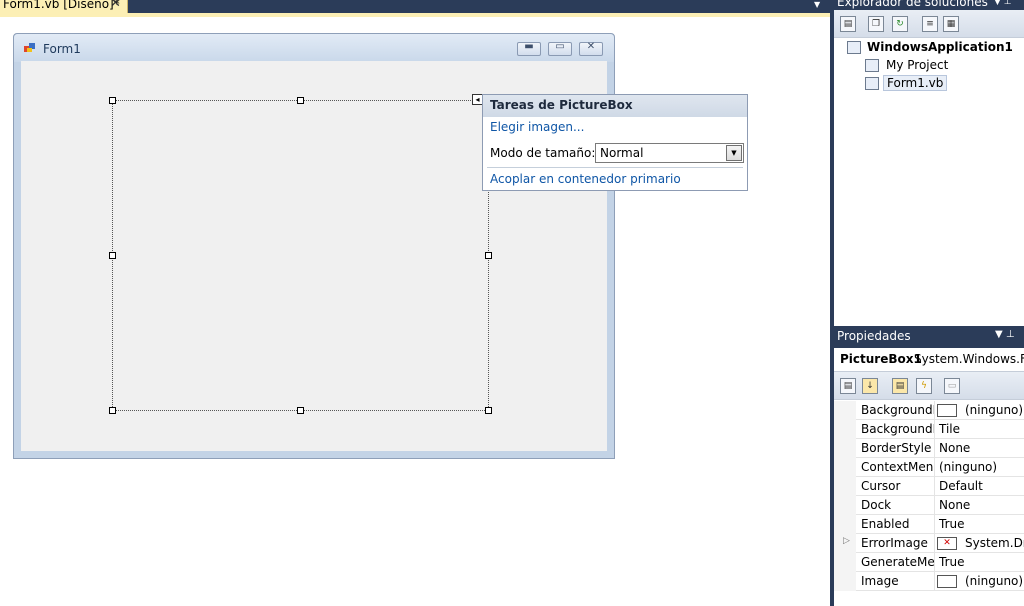 The width and height of the screenshot is (1024, 606). I want to click on resize-handle-nw, so click(112, 100).